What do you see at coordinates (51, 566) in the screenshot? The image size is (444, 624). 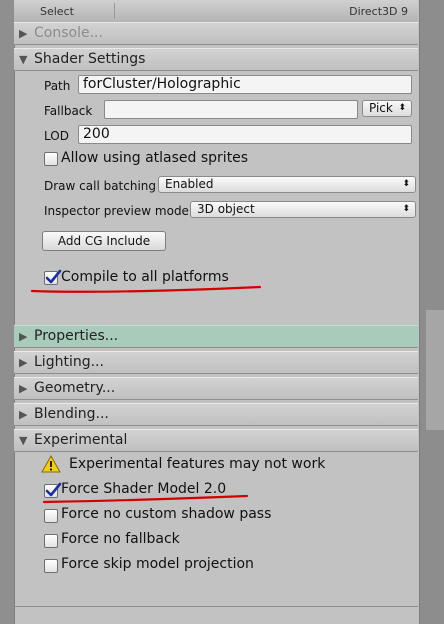 I see `force-skip-projection-checkbox` at bounding box center [51, 566].